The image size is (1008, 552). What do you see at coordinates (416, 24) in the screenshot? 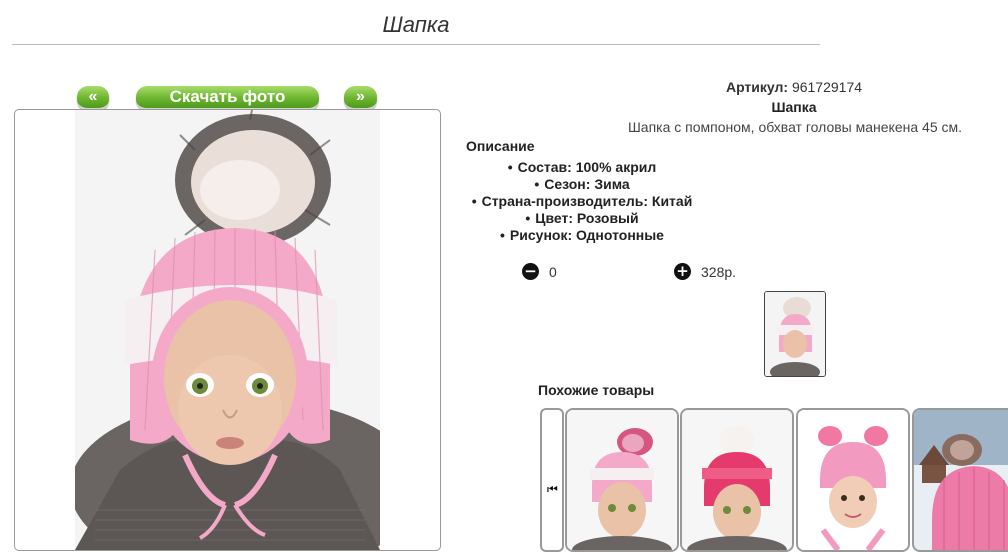
I see `page-title: Шапка` at bounding box center [416, 24].